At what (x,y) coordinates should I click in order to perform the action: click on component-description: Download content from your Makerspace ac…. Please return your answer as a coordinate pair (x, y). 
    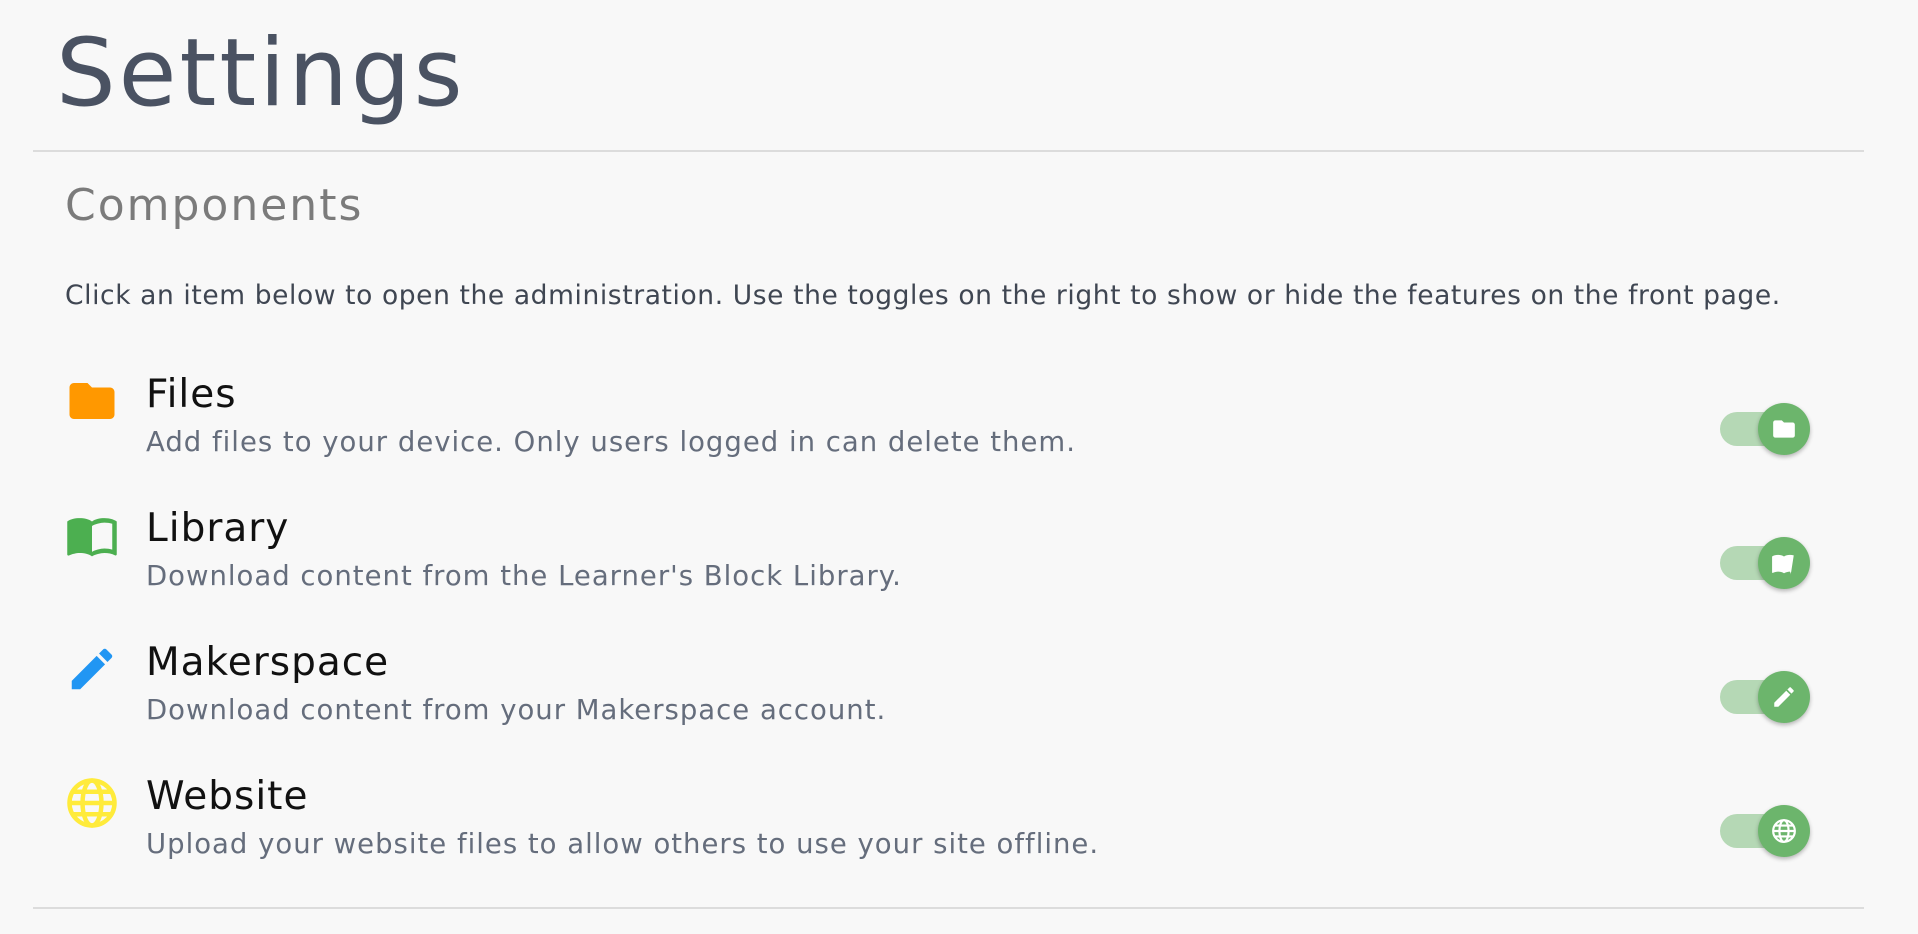
    Looking at the image, I should click on (516, 710).